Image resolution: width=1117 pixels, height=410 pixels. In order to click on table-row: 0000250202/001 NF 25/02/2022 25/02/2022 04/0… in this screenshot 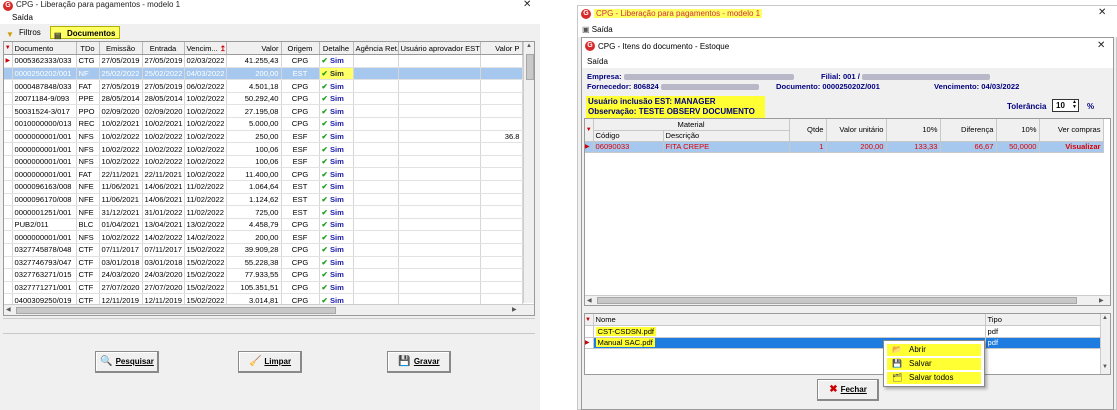, I will do `click(263, 74)`.